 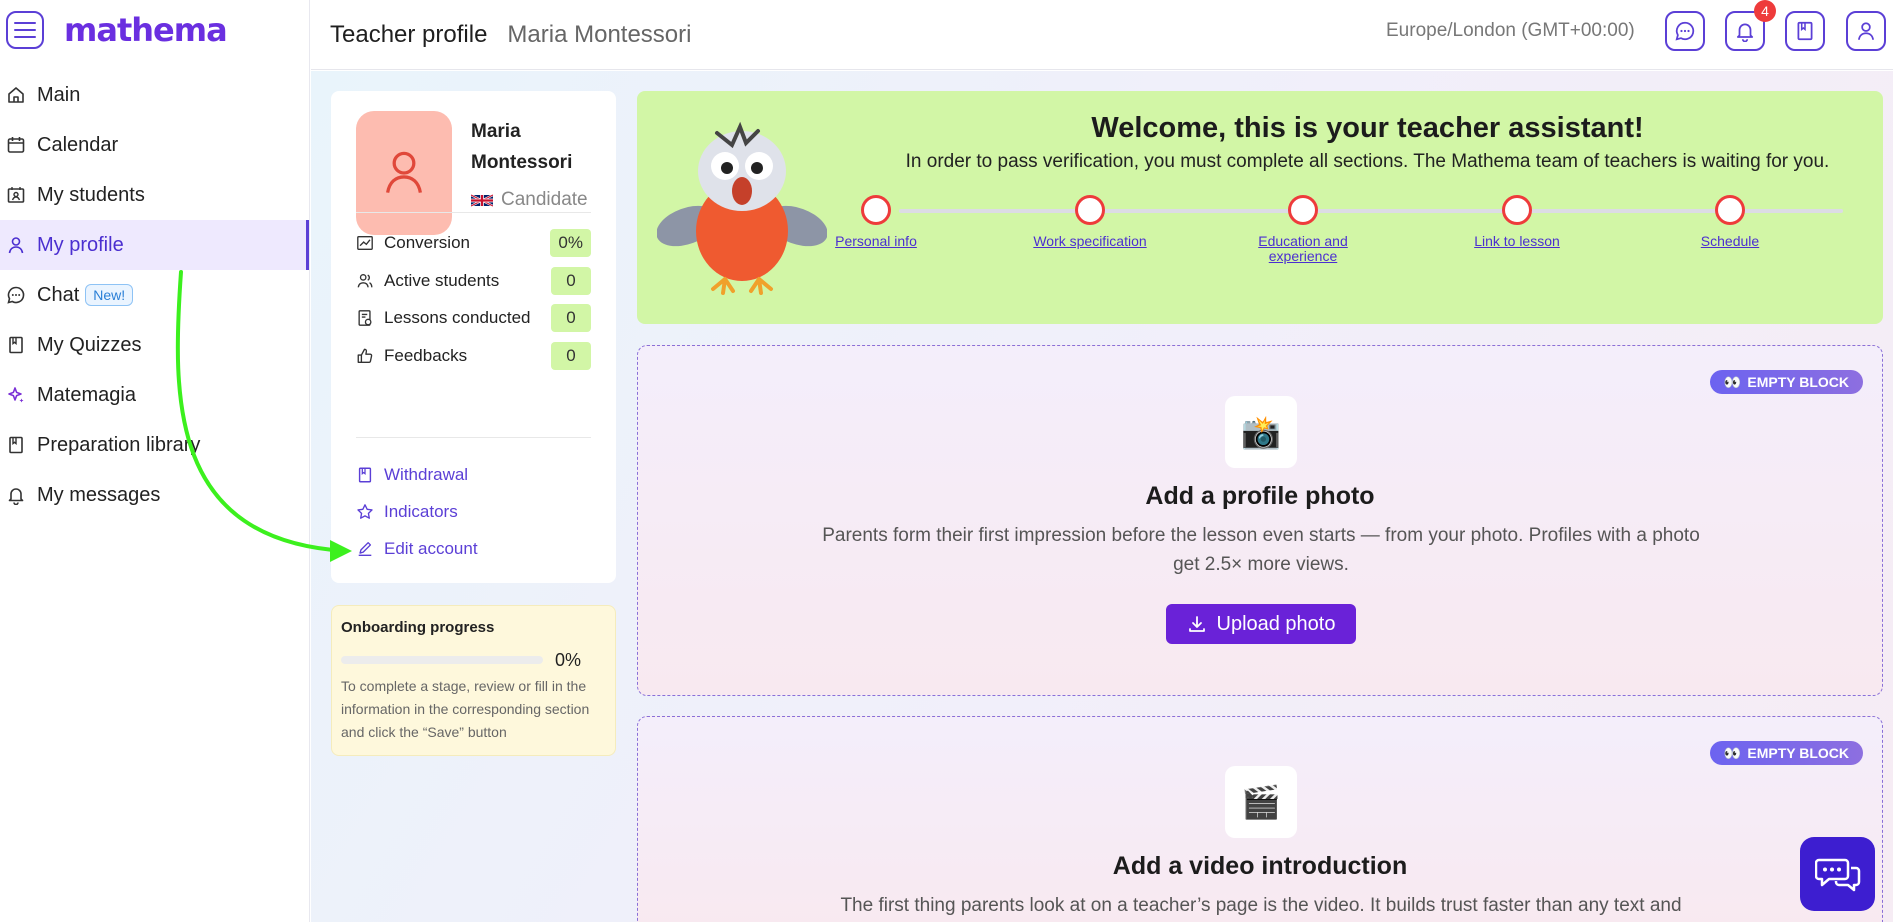 What do you see at coordinates (409, 34) in the screenshot?
I see `page-title: Teacher profile` at bounding box center [409, 34].